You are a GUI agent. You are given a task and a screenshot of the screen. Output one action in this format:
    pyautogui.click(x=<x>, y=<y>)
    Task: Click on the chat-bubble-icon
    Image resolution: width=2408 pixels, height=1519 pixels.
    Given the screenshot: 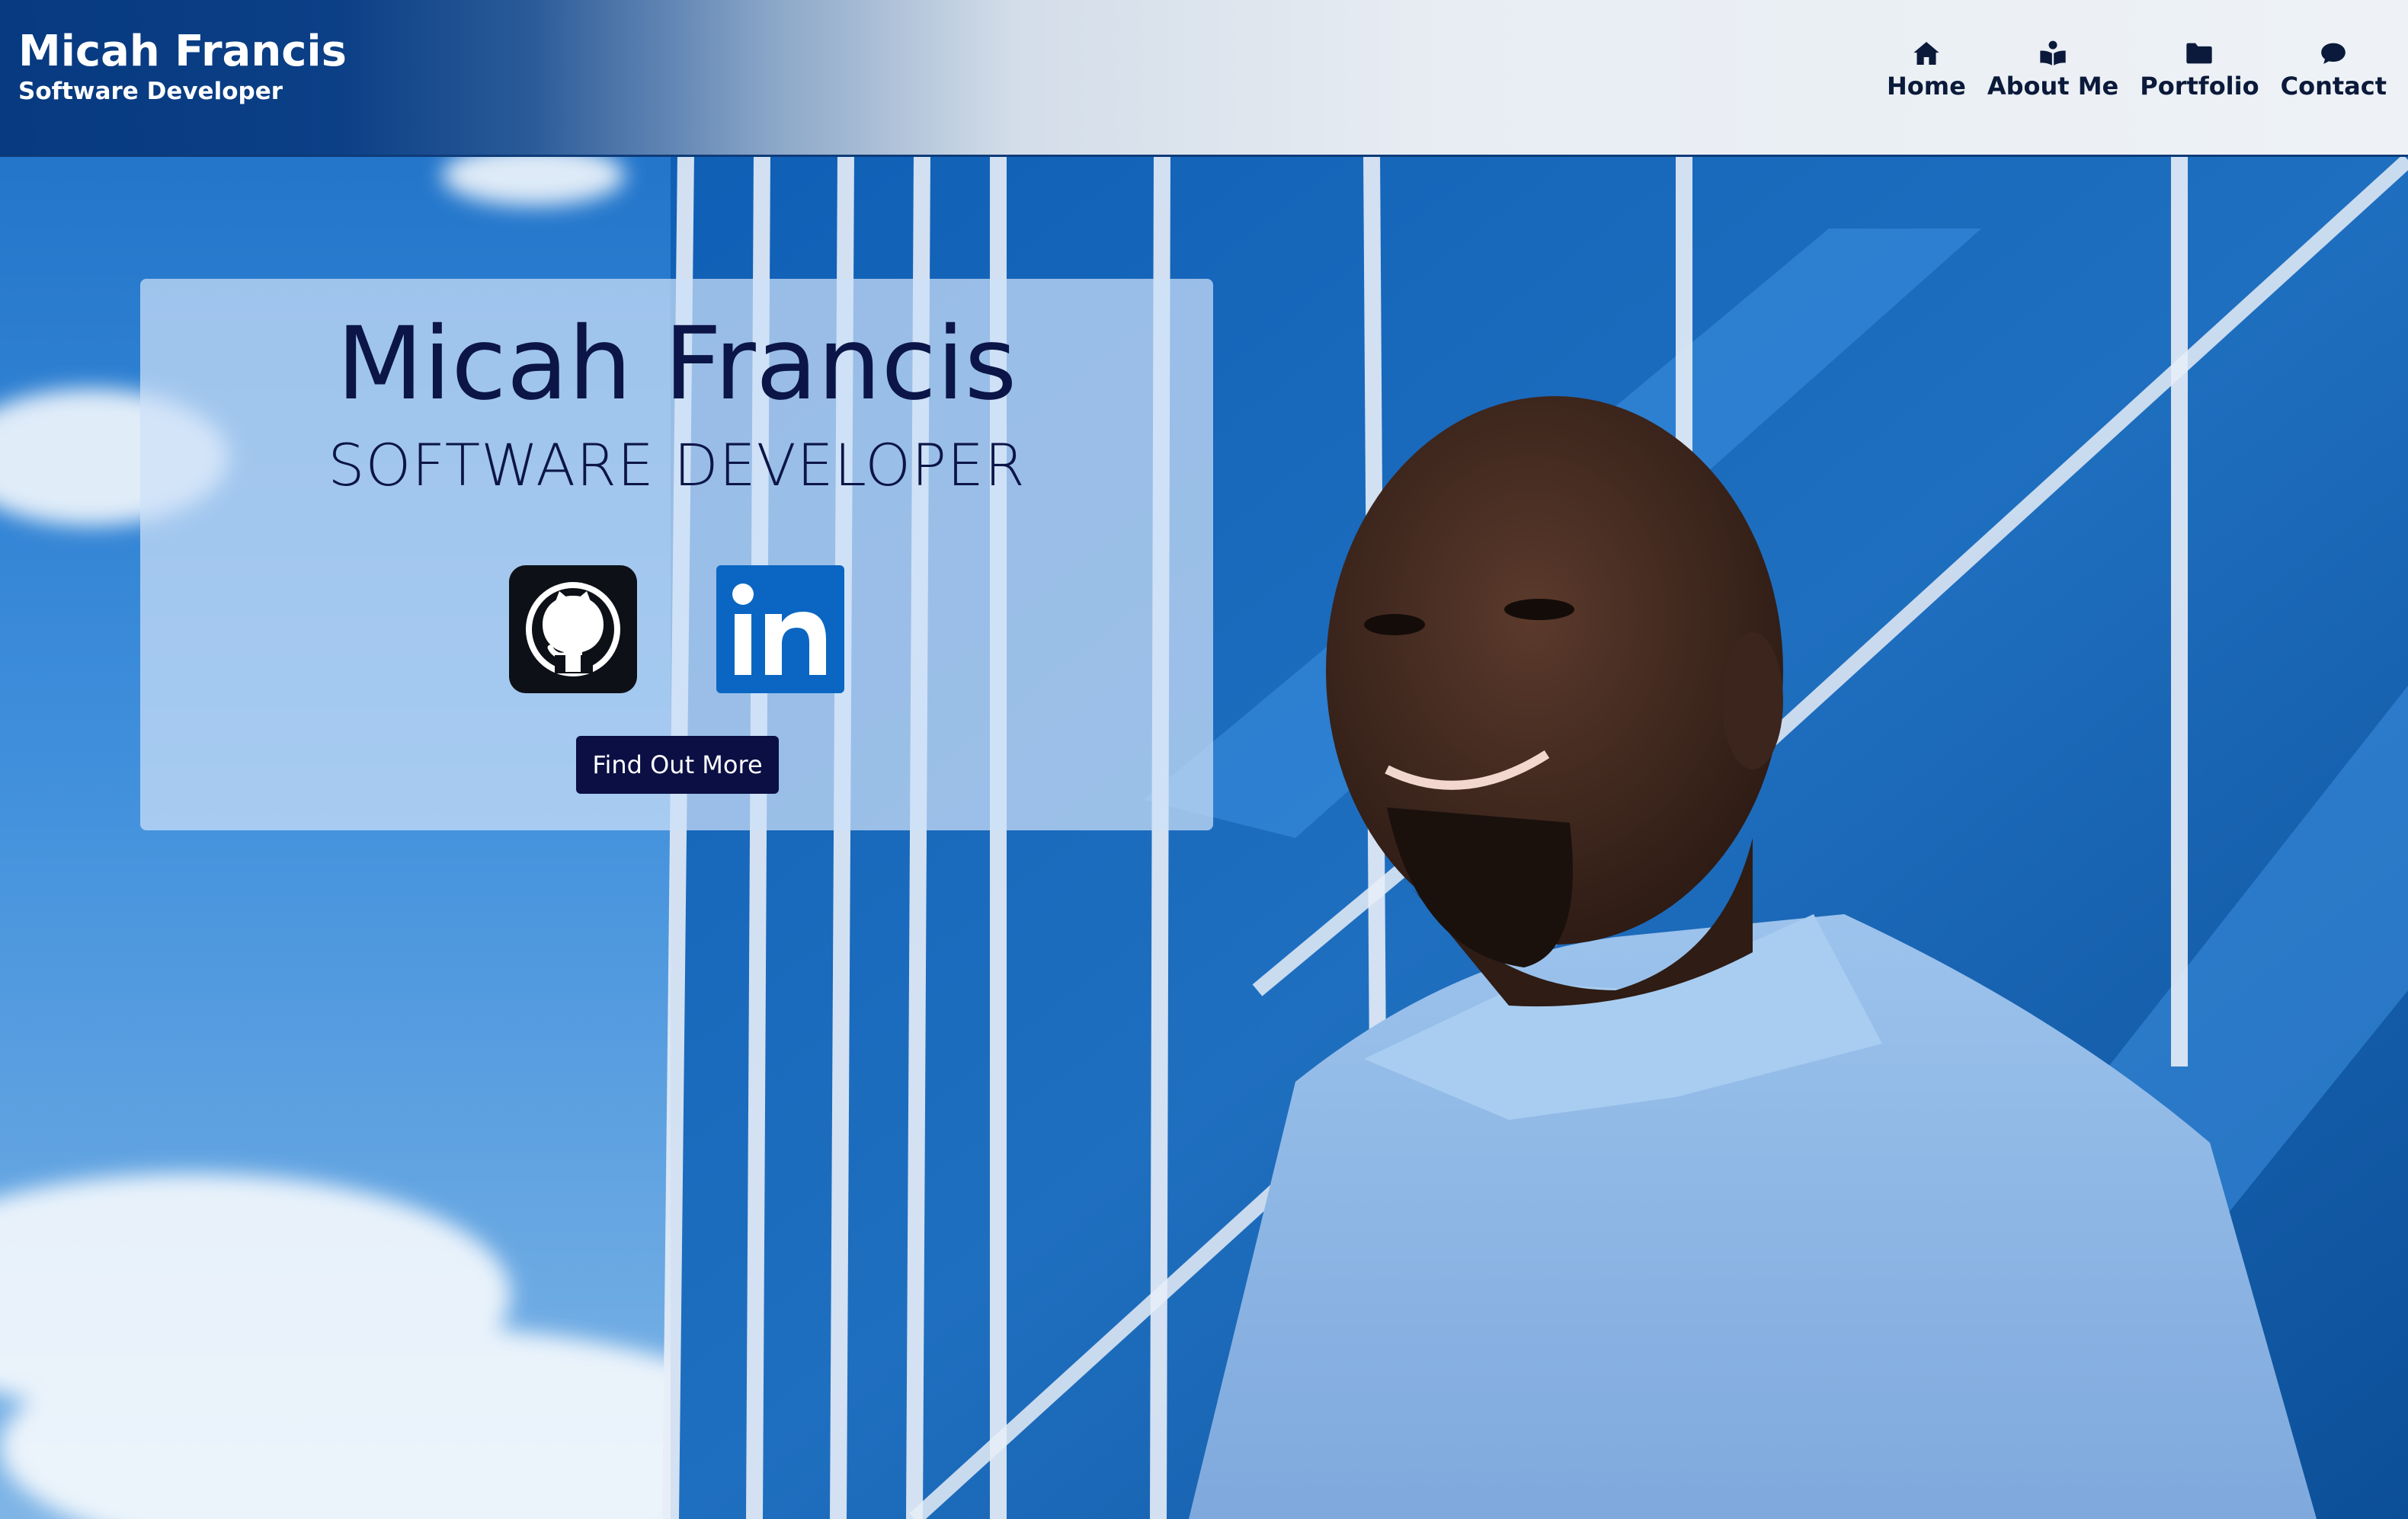 What is the action you would take?
    pyautogui.click(x=2333, y=53)
    